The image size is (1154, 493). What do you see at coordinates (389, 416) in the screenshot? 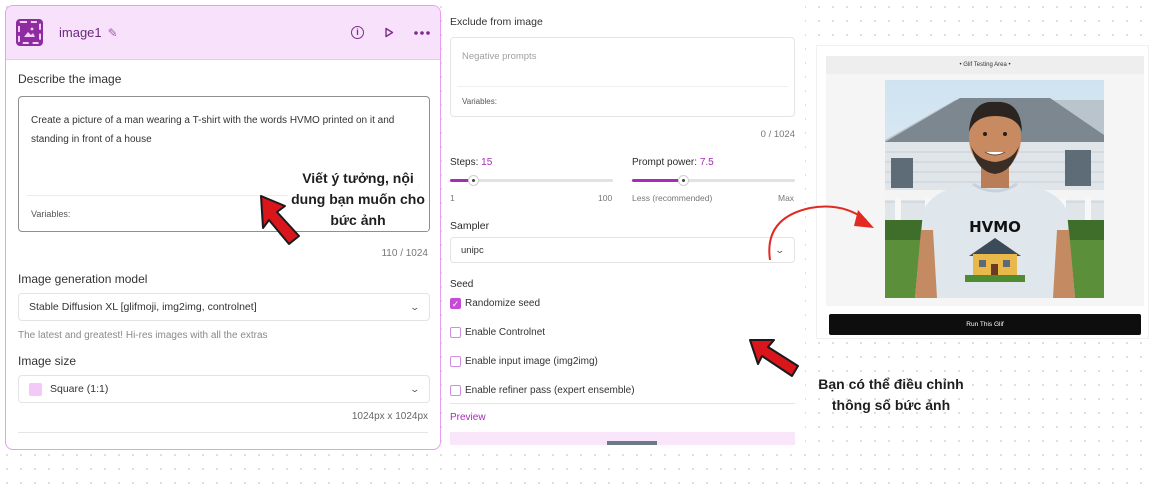
I see `size-dimensions: 1024px x 1024px` at bounding box center [389, 416].